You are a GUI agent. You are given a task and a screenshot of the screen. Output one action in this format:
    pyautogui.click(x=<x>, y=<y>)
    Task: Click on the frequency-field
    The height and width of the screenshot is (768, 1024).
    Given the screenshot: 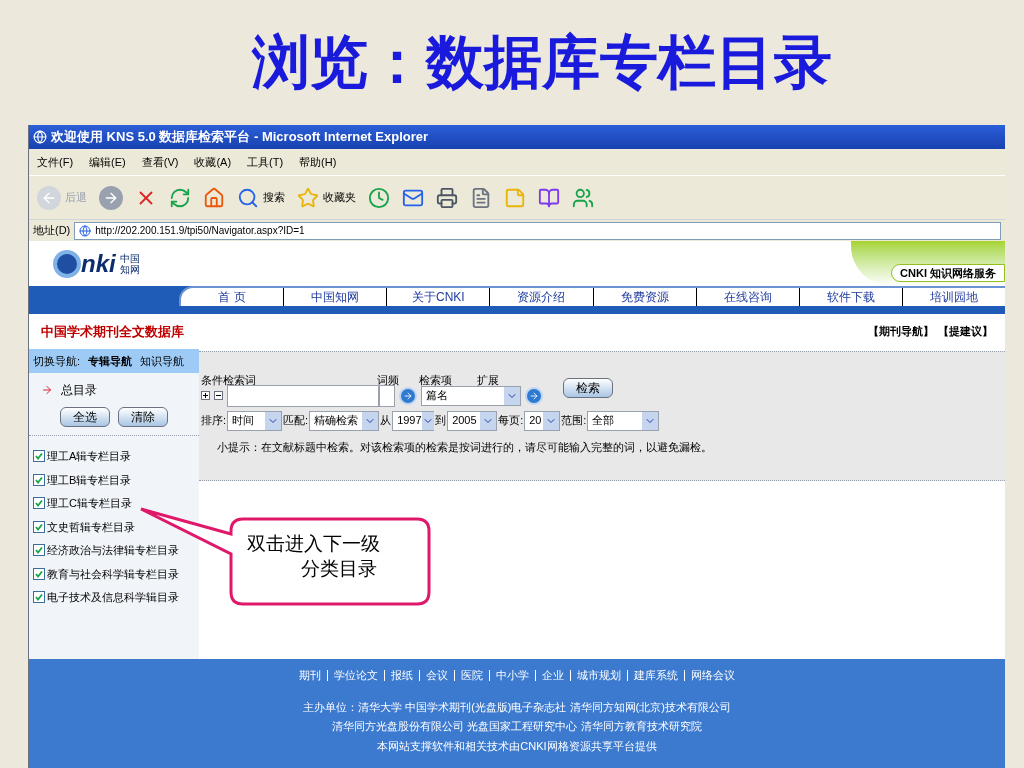 What is the action you would take?
    pyautogui.click(x=387, y=395)
    